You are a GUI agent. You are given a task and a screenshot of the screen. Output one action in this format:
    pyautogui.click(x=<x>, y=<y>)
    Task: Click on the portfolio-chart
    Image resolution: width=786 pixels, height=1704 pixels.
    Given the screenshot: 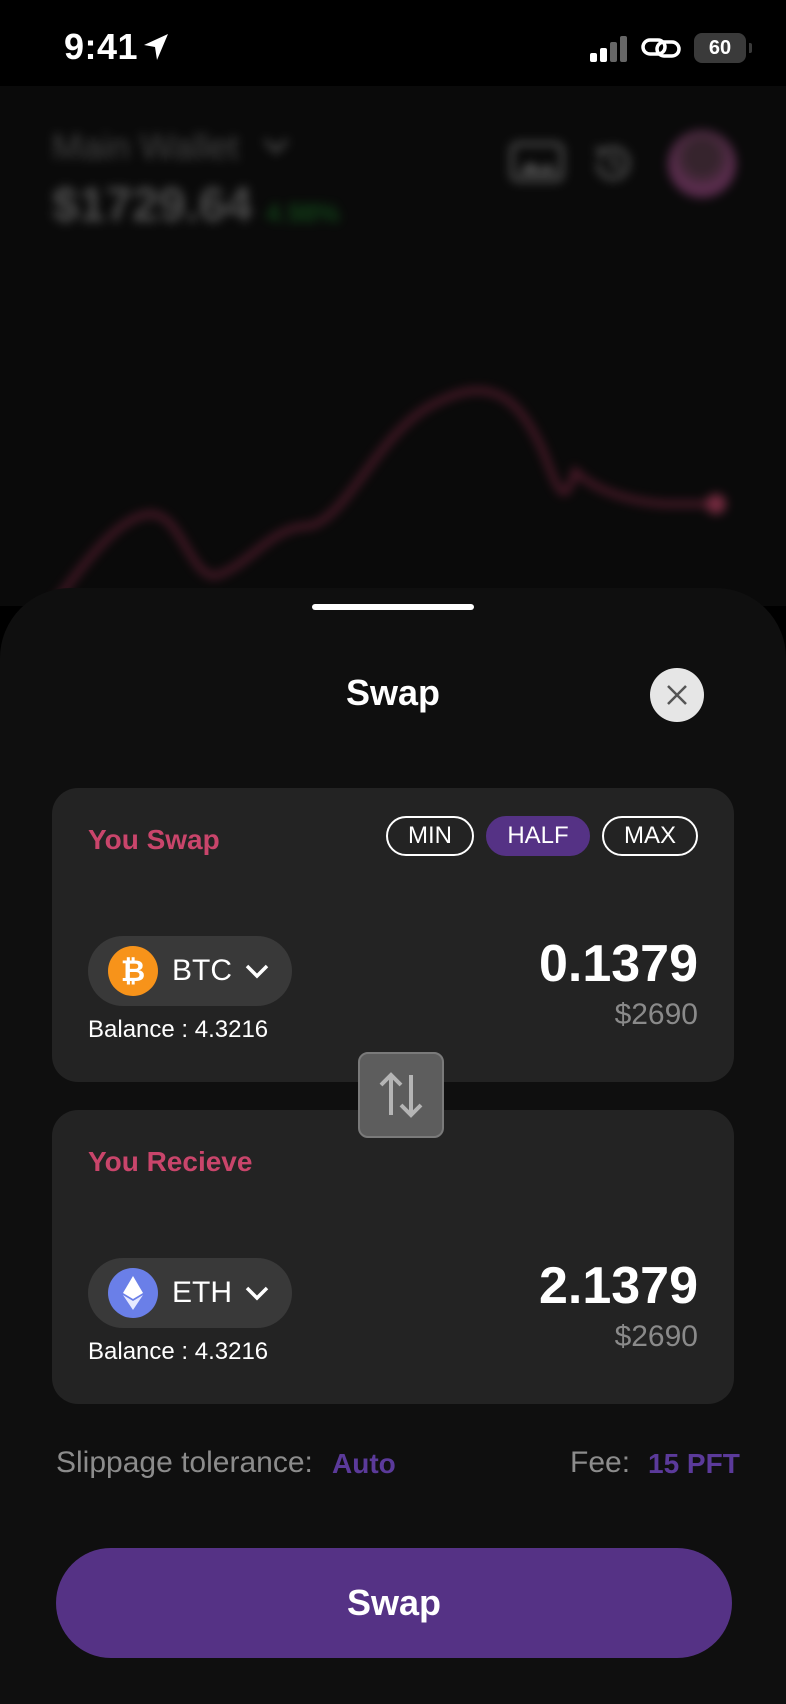 What is the action you would take?
    pyautogui.click(x=387, y=496)
    